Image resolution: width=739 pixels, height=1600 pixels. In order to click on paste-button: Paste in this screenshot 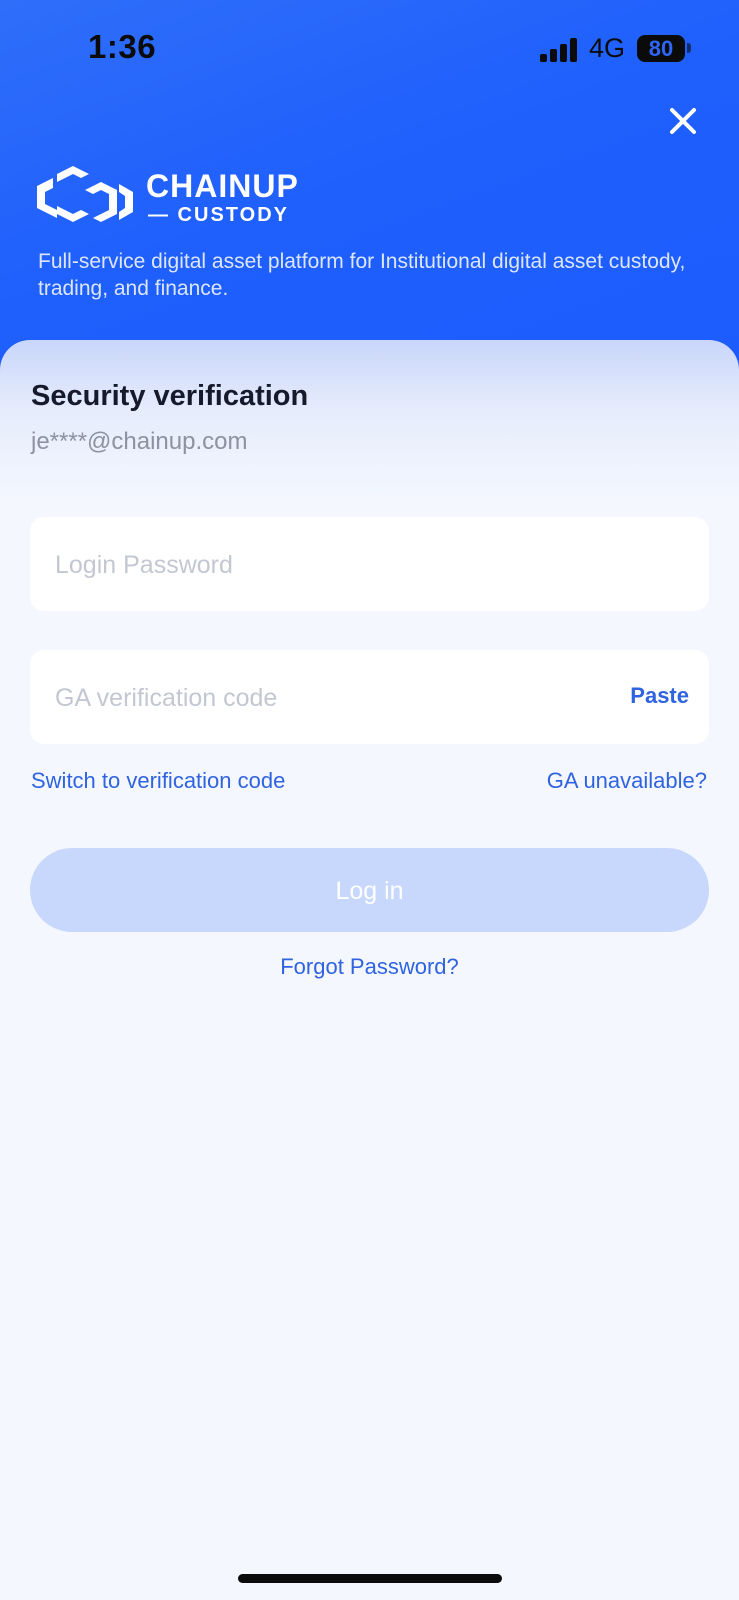, I will do `click(659, 696)`.